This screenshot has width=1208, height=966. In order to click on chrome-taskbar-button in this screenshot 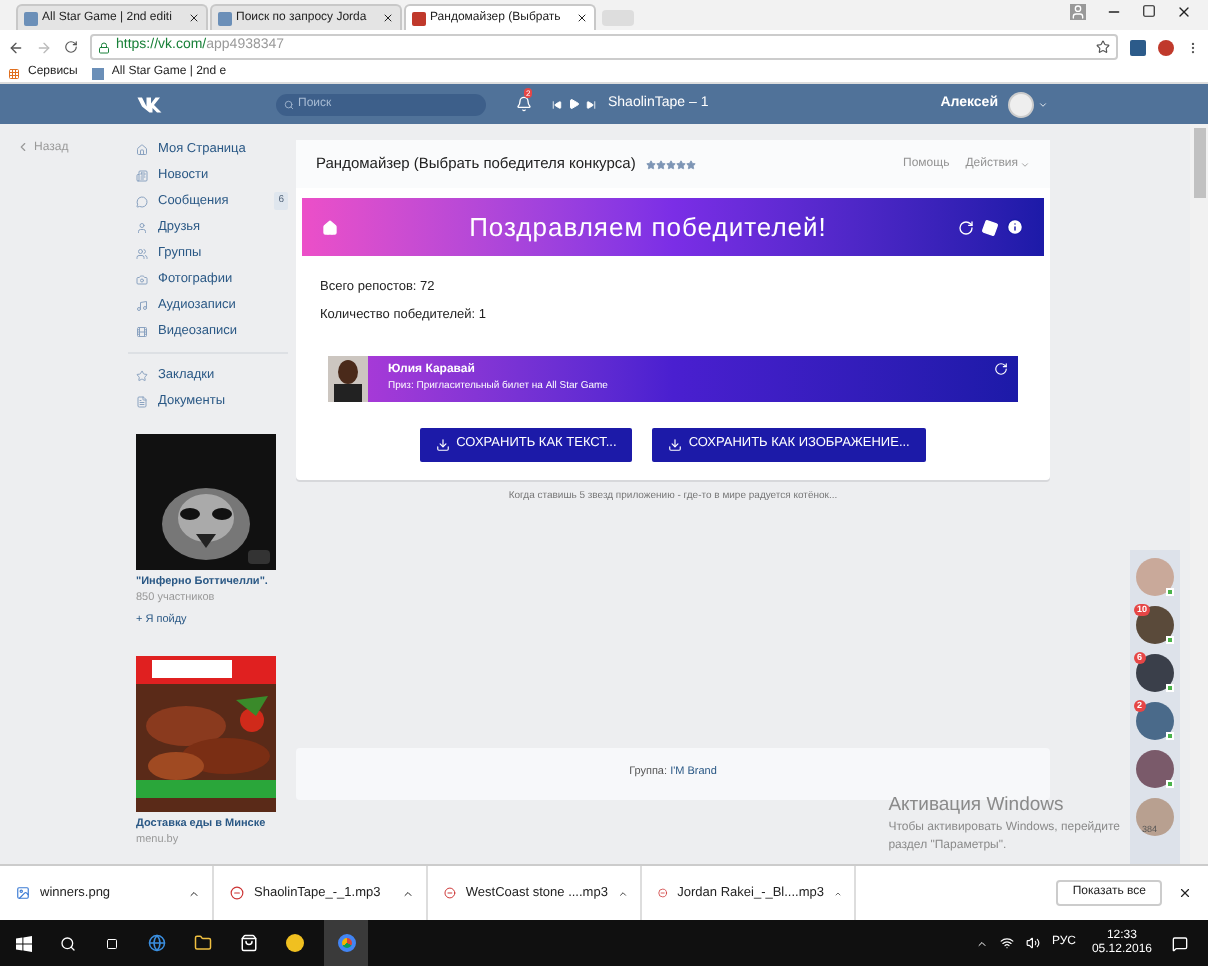, I will do `click(346, 943)`.